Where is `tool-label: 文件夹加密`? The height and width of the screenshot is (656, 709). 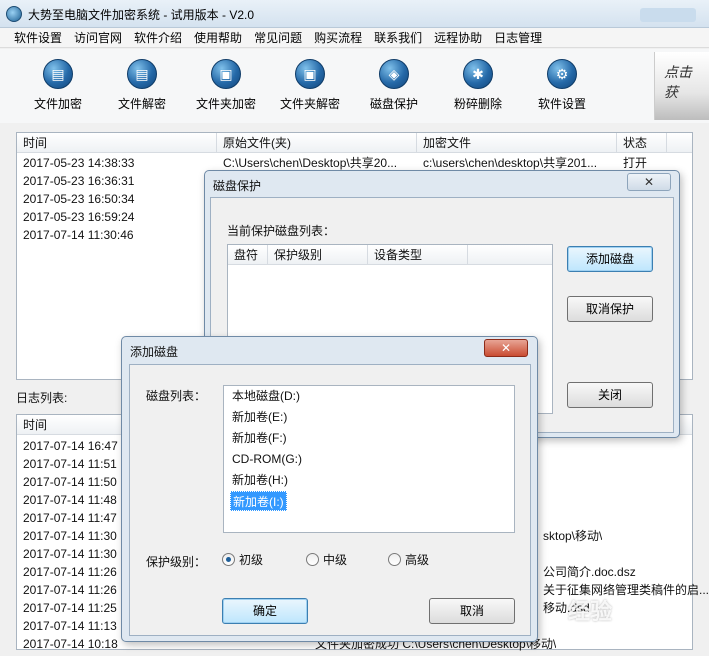
tool-label: 文件夹加密 is located at coordinates (225, 104).